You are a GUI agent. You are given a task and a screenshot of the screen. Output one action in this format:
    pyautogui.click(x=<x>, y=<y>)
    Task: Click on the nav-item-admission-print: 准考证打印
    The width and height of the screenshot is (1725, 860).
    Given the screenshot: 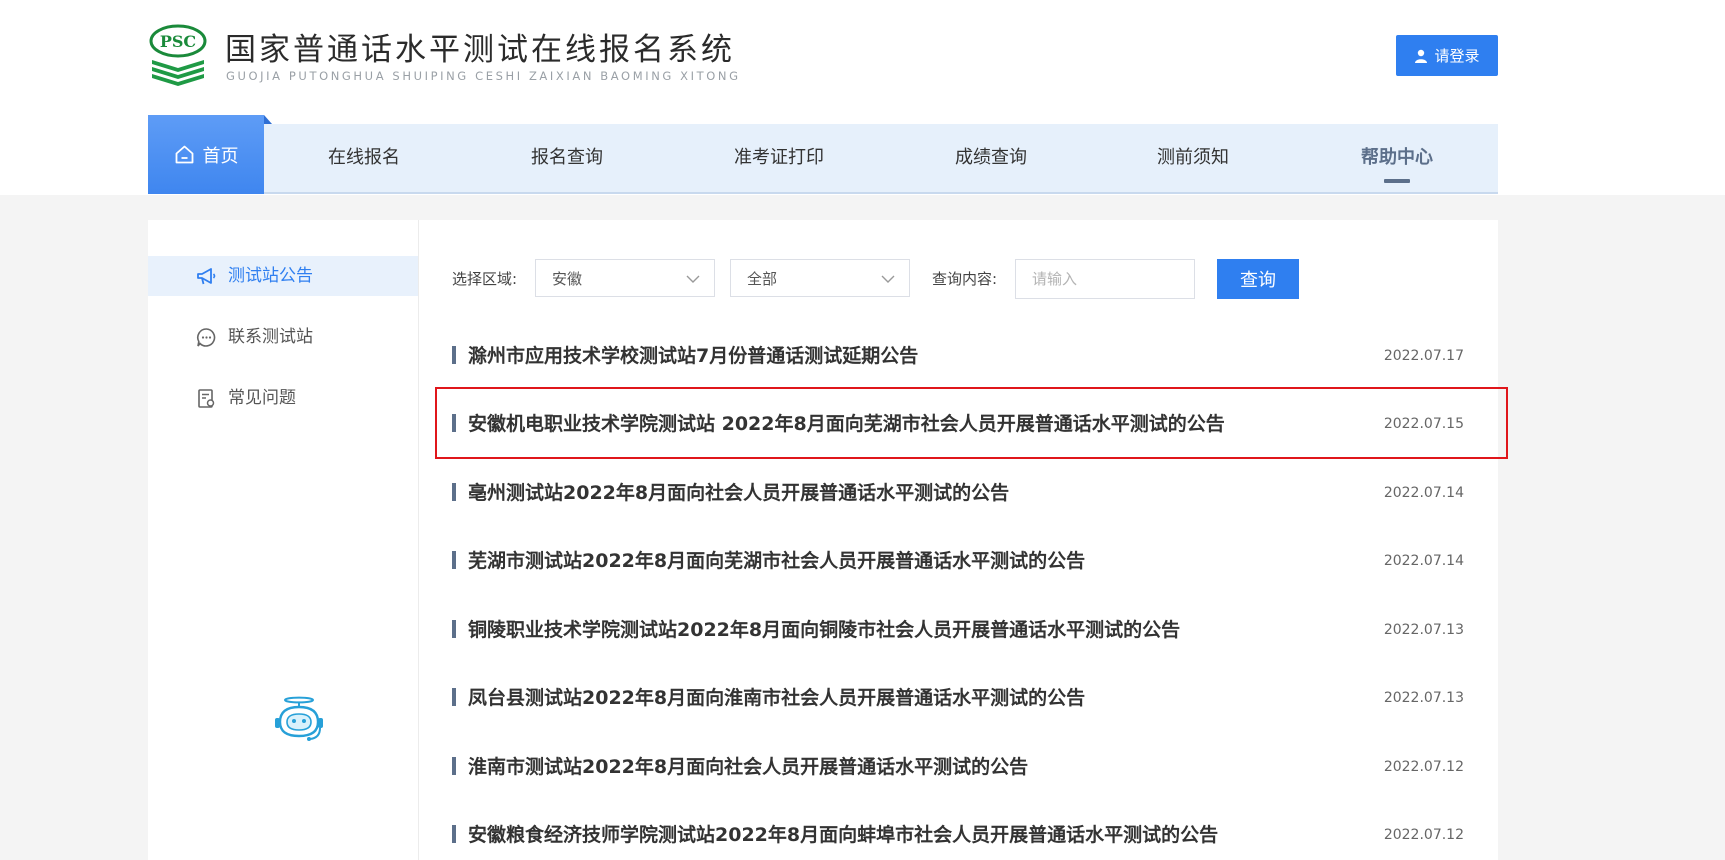 What is the action you would take?
    pyautogui.click(x=779, y=158)
    